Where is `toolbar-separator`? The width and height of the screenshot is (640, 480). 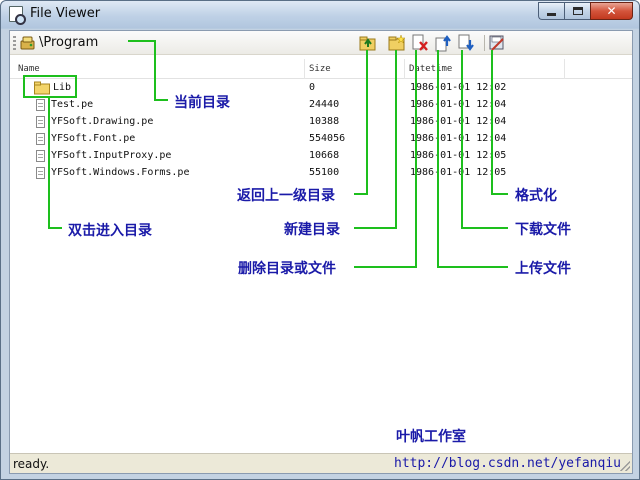 toolbar-separator is located at coordinates (484, 43).